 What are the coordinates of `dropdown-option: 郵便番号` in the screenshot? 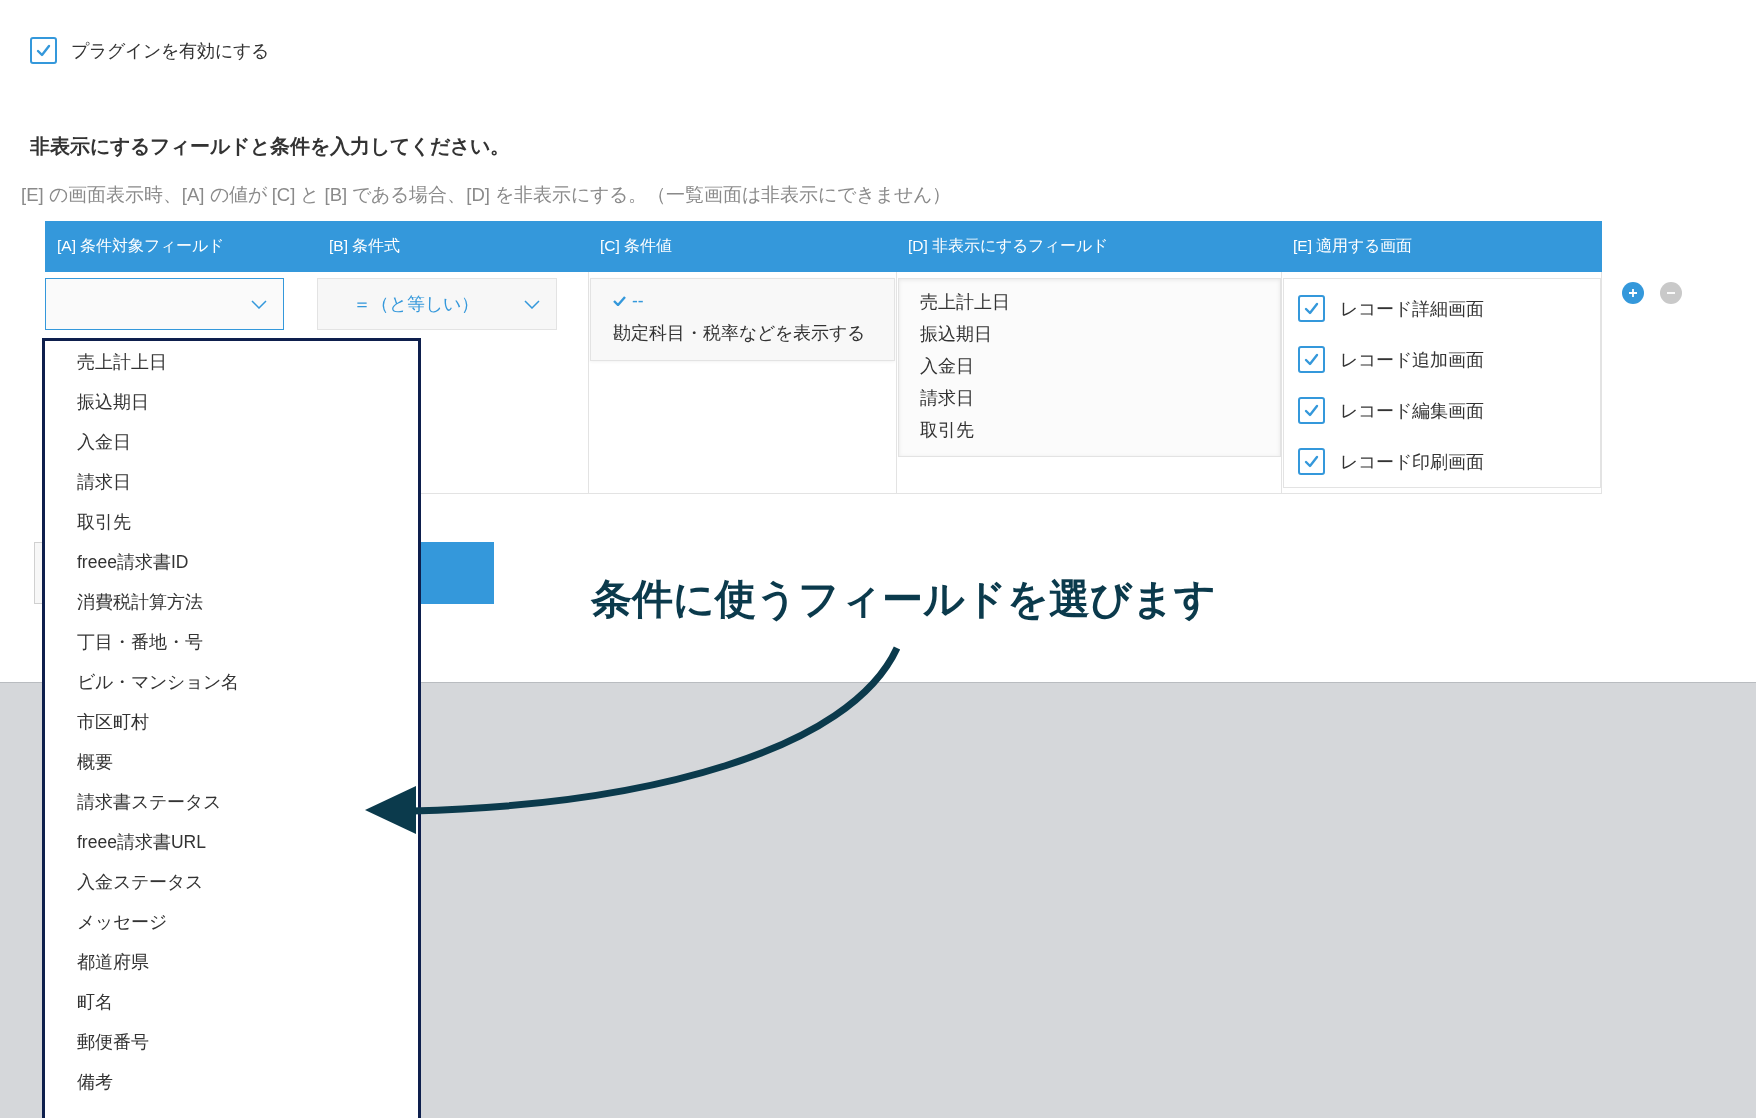 It's located at (113, 1042).